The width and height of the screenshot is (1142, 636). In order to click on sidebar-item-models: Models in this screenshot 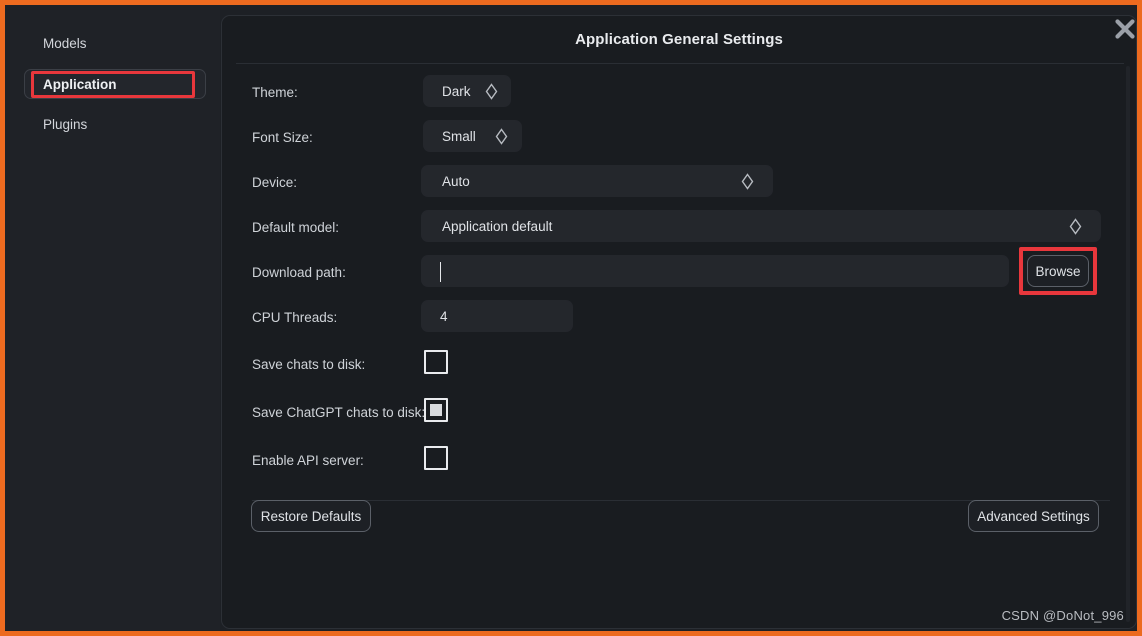, I will do `click(115, 43)`.